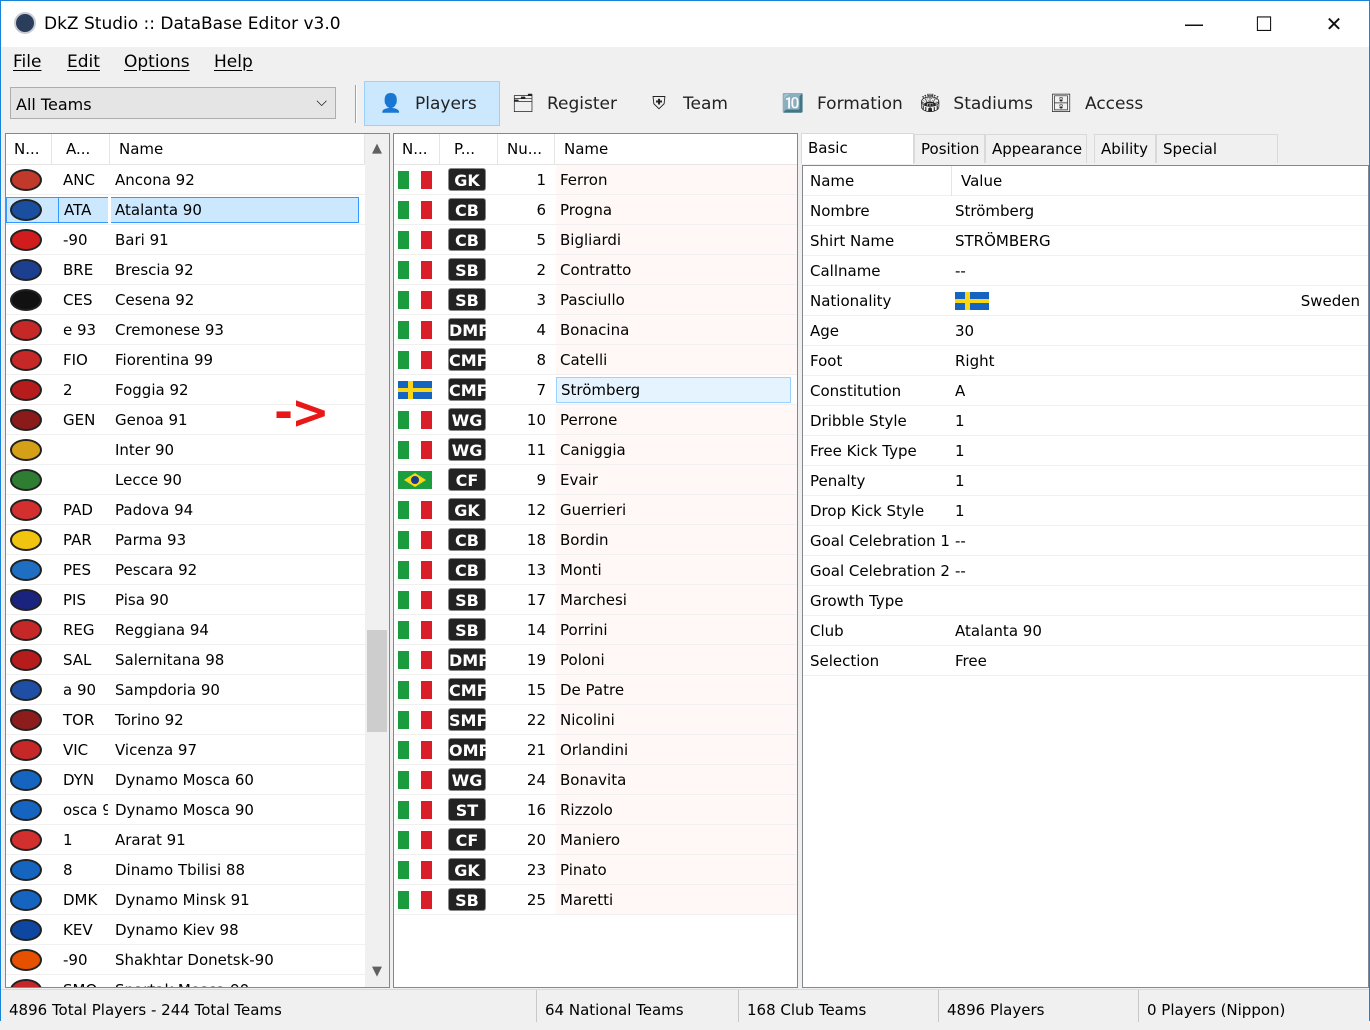 The width and height of the screenshot is (1370, 1030). Describe the element at coordinates (1085, 571) in the screenshot. I see `property-row: Goal Celebration 2 --` at that location.